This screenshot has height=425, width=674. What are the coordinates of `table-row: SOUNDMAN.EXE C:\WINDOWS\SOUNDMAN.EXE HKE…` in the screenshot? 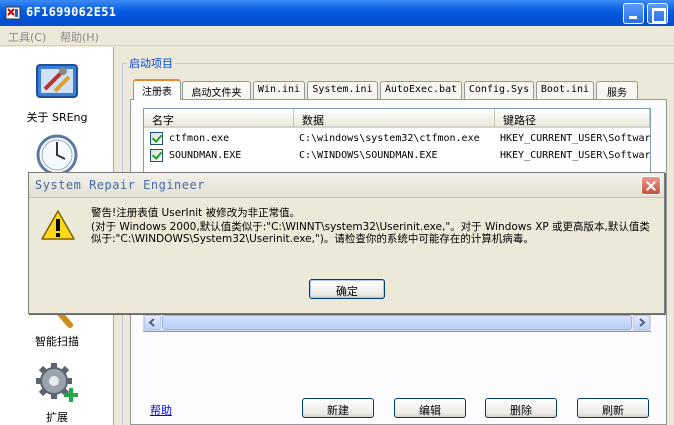 It's located at (397, 155).